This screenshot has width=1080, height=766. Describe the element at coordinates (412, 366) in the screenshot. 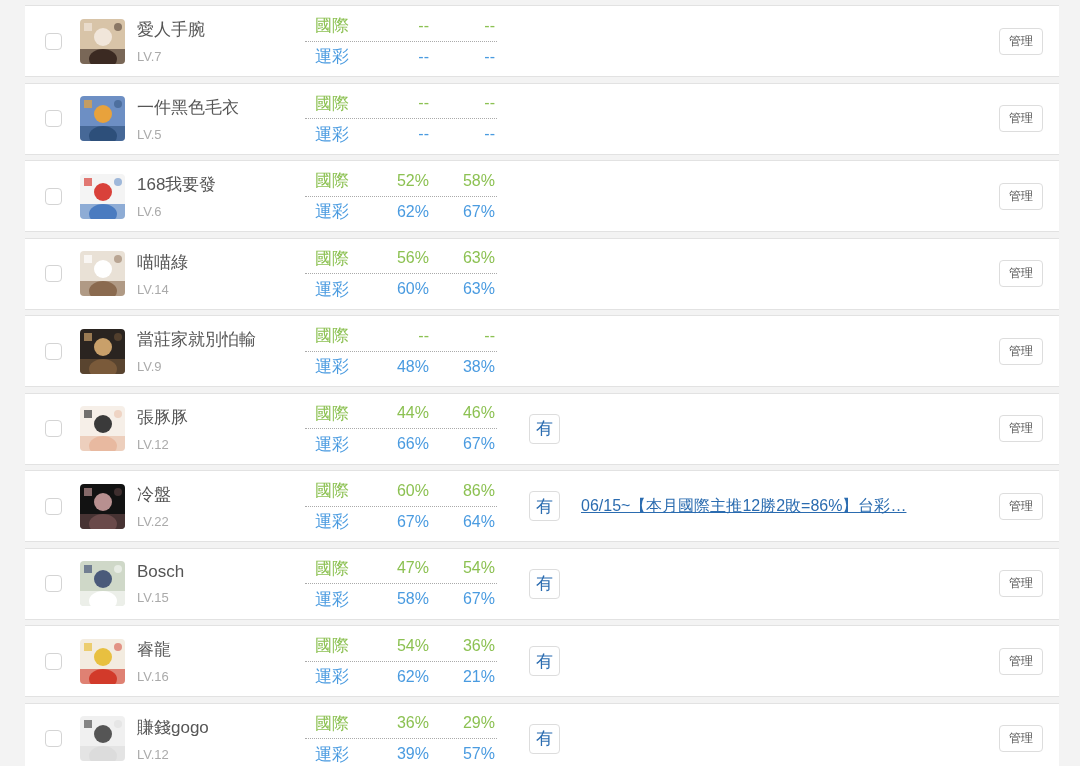

I see `win-rate: 48%` at that location.